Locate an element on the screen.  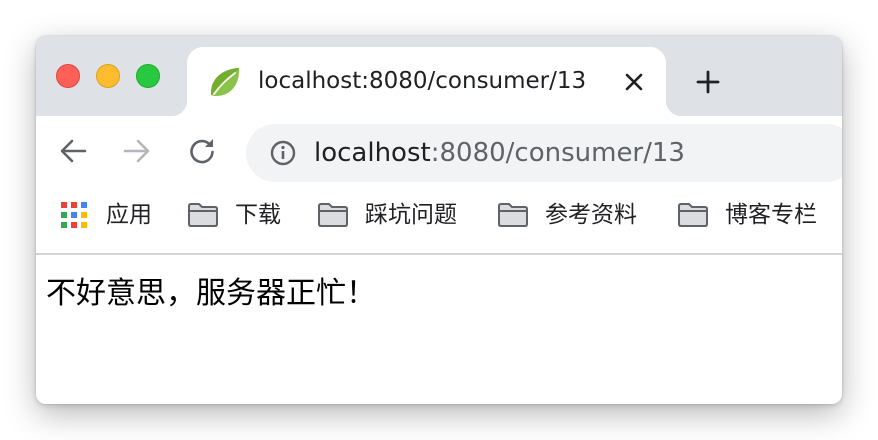
bookmark-apps: 应用 is located at coordinates (106, 215).